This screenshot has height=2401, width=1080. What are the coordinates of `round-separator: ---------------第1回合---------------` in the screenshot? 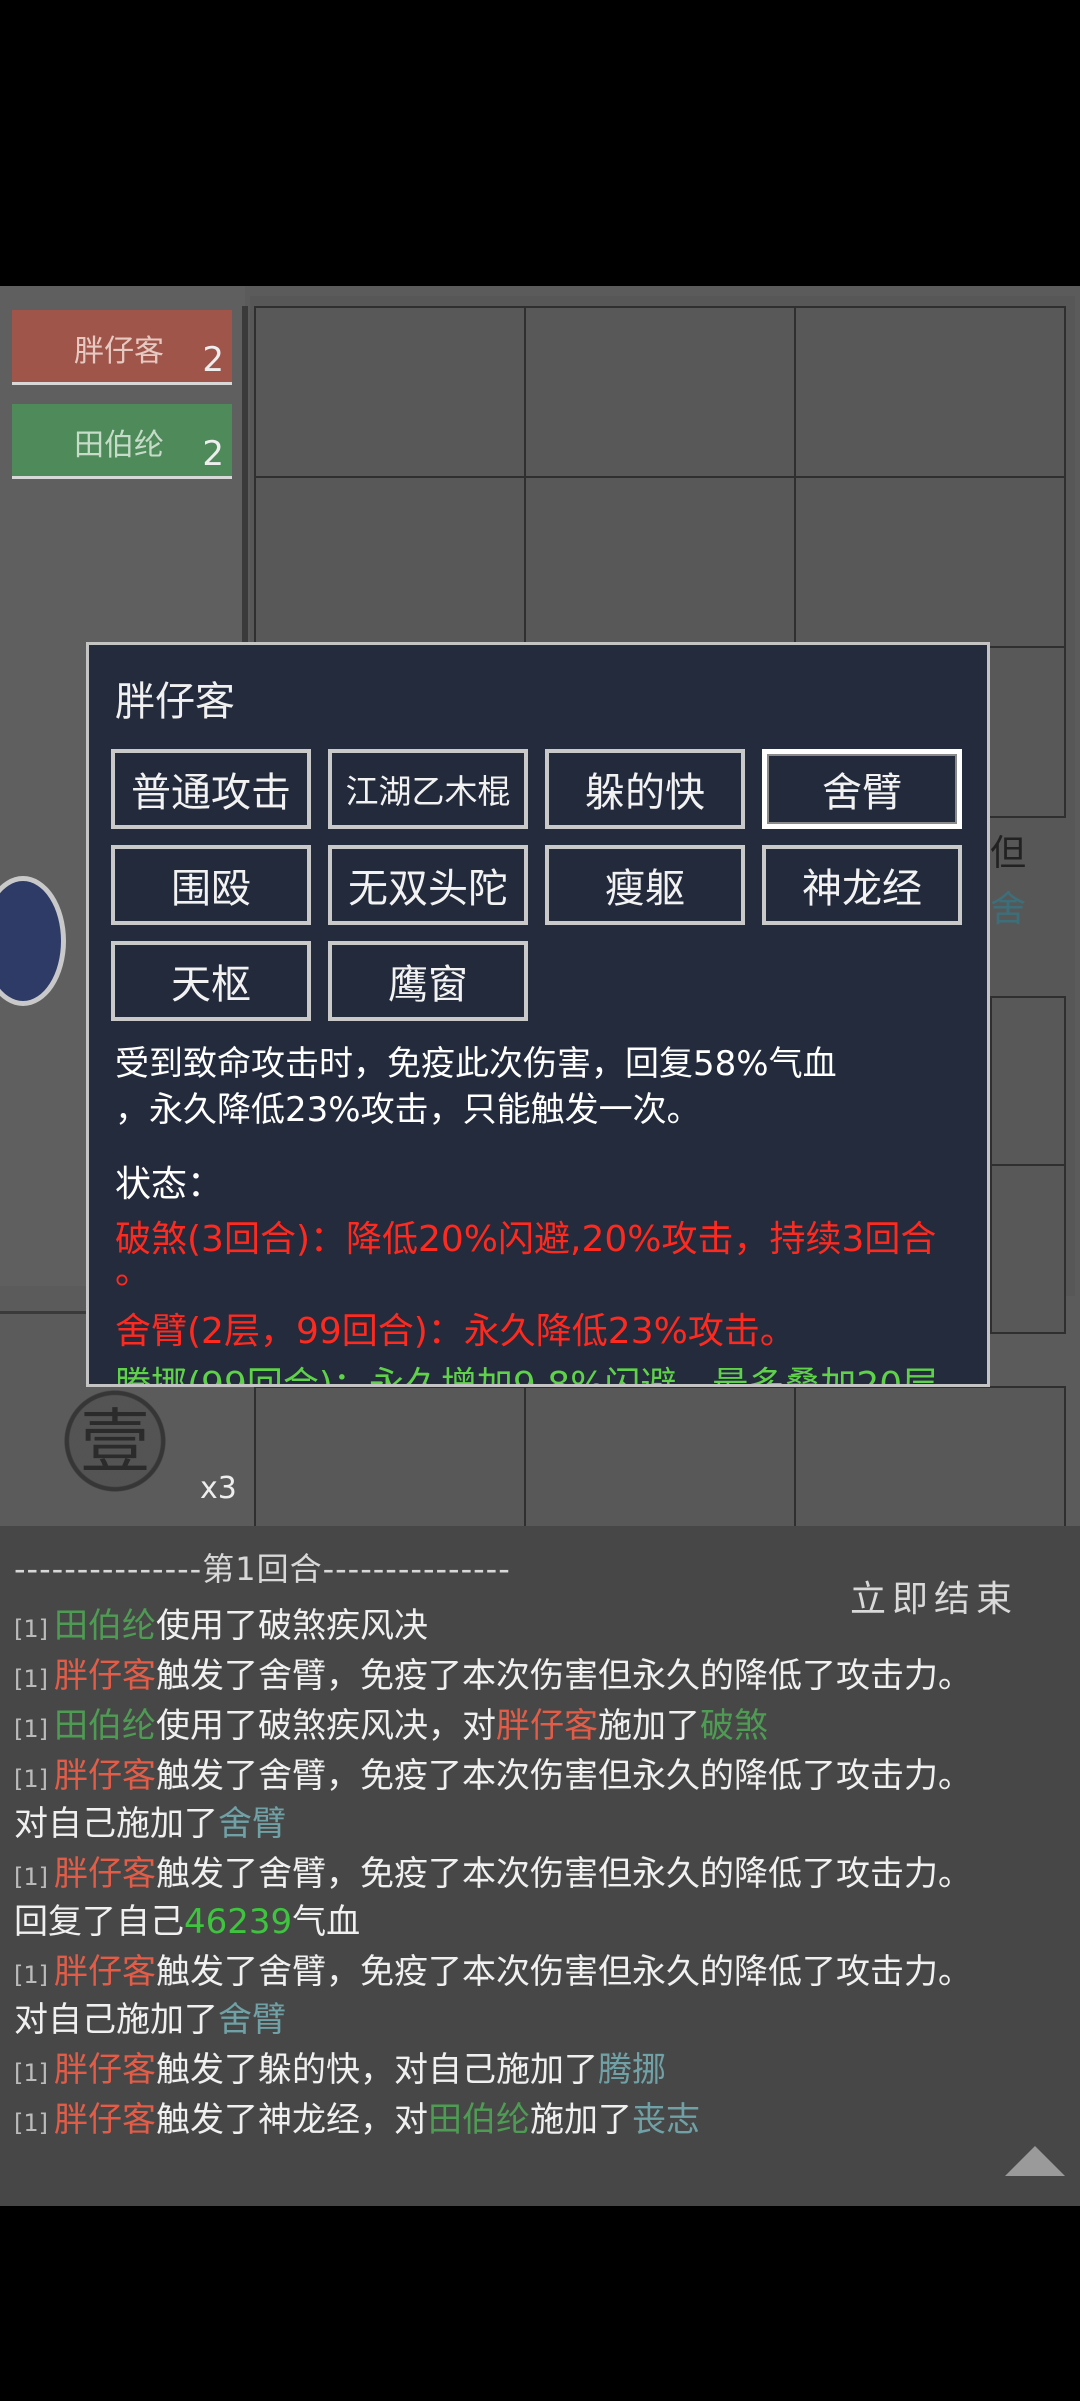 It's located at (262, 1569).